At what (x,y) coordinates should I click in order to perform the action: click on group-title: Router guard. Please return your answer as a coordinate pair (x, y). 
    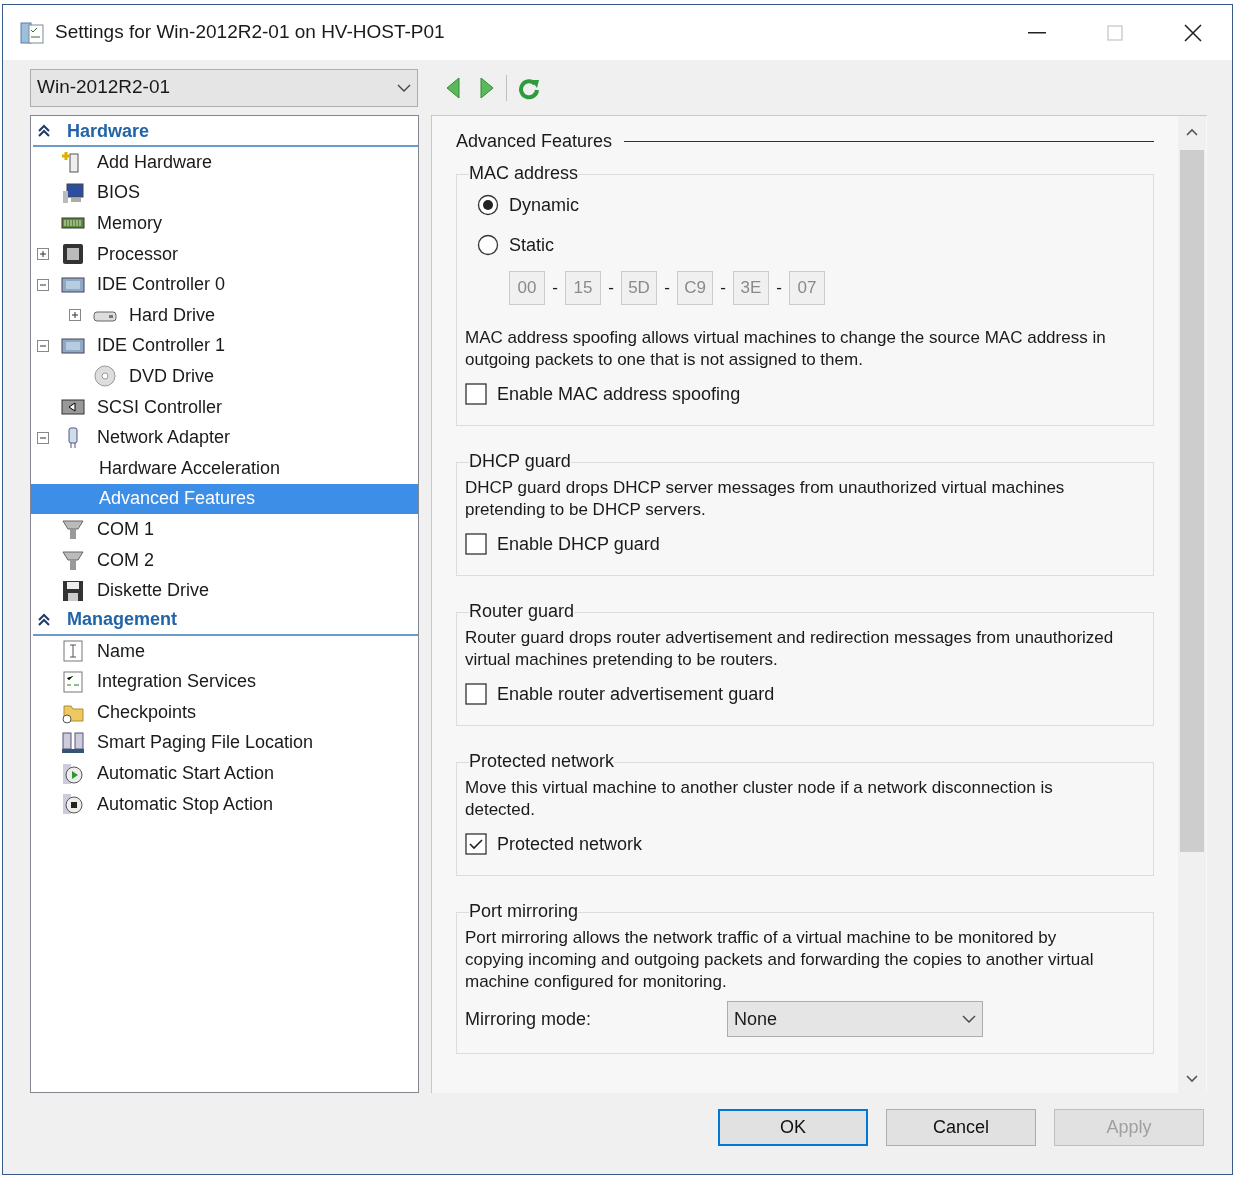
    Looking at the image, I should click on (522, 611).